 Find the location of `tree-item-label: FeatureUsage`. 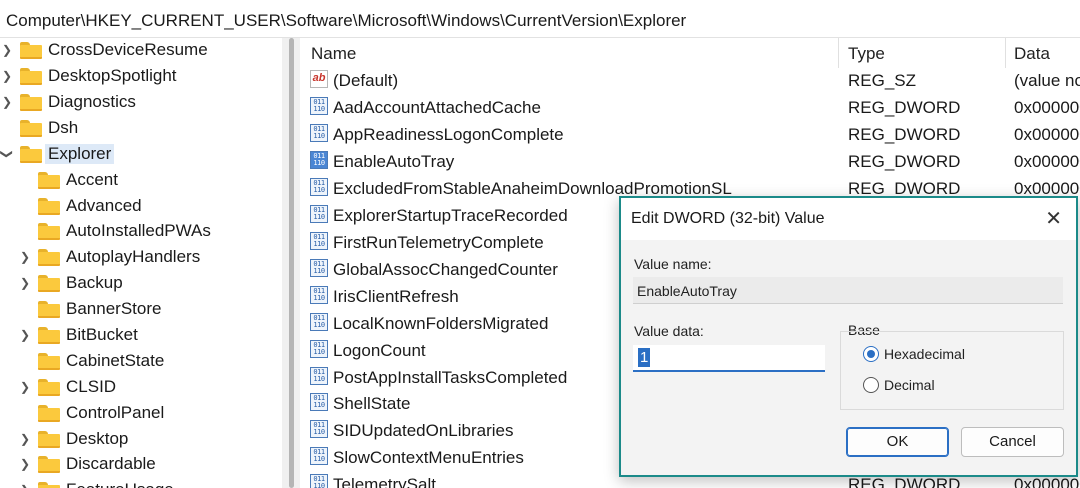

tree-item-label: FeatureUsage is located at coordinates (120, 484).